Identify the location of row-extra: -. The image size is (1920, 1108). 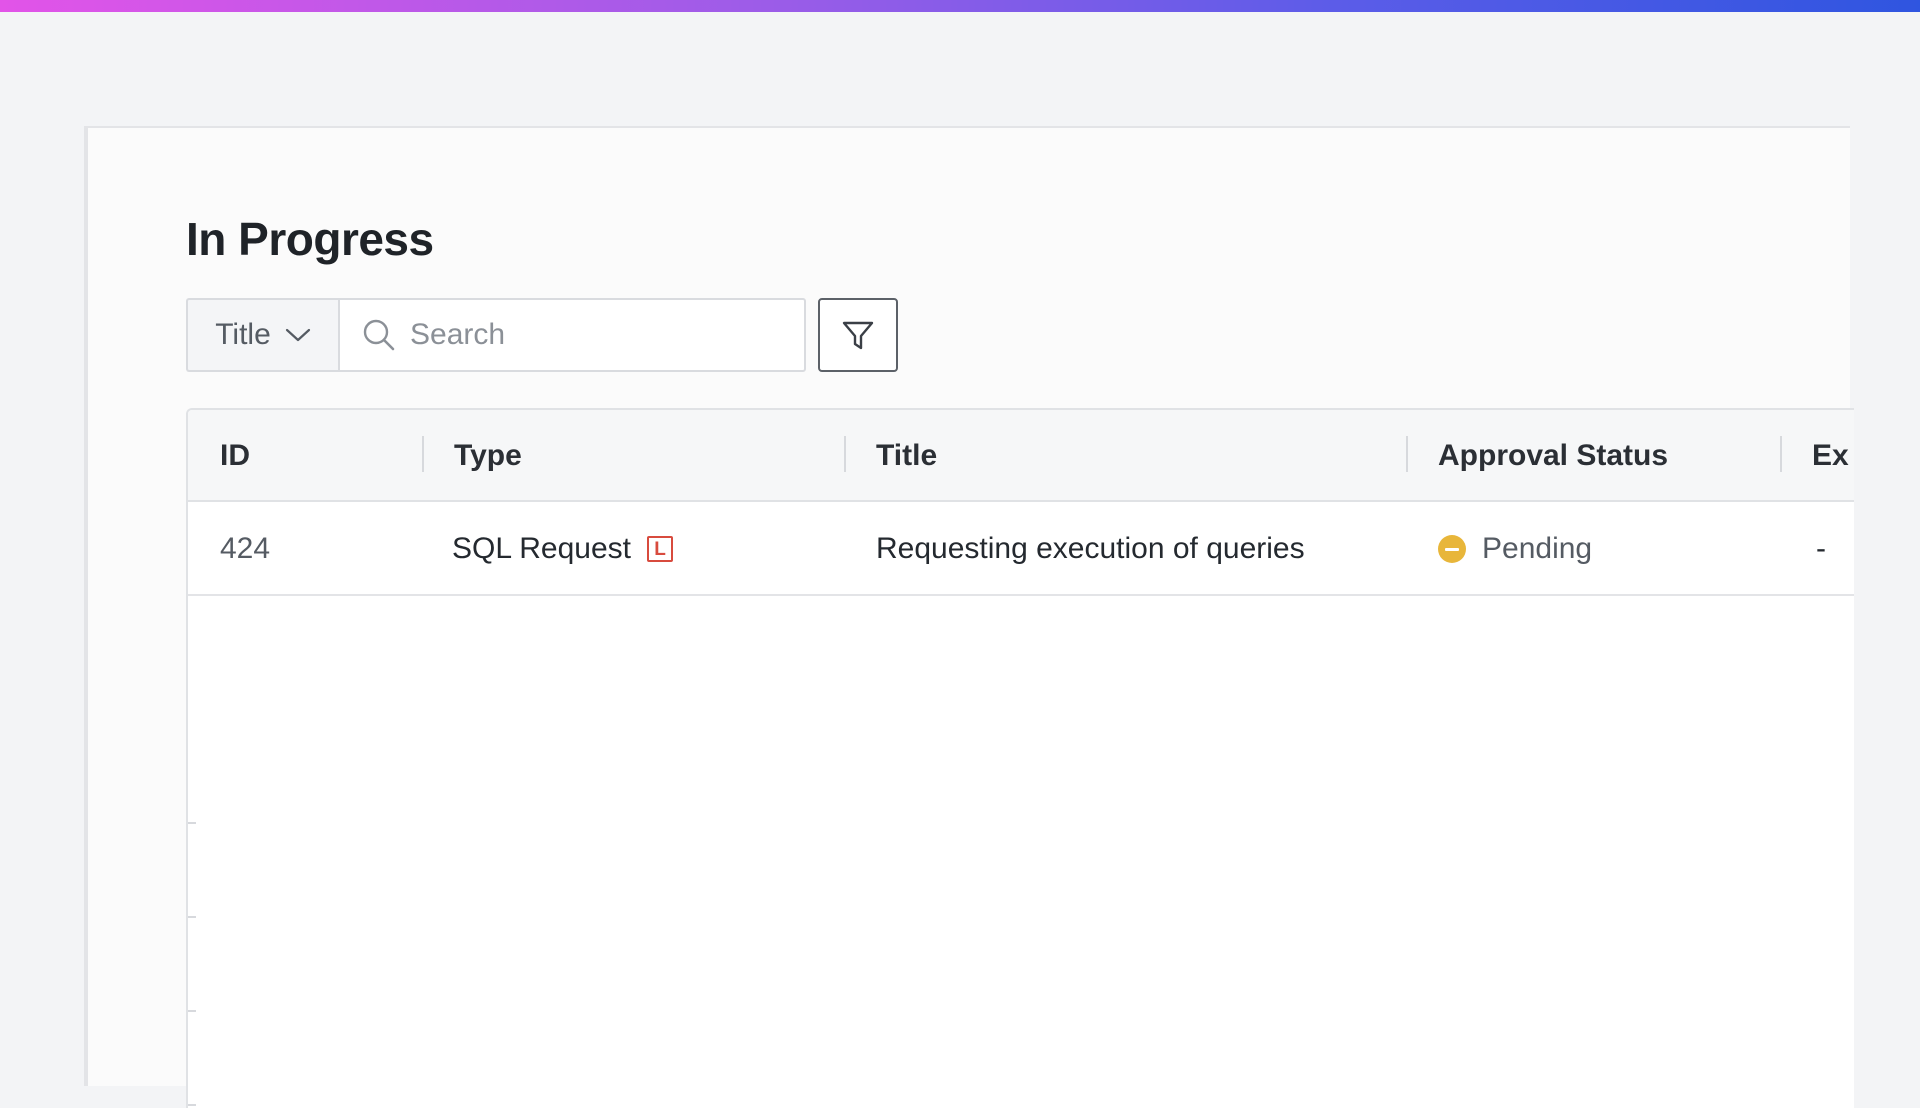
(1821, 548).